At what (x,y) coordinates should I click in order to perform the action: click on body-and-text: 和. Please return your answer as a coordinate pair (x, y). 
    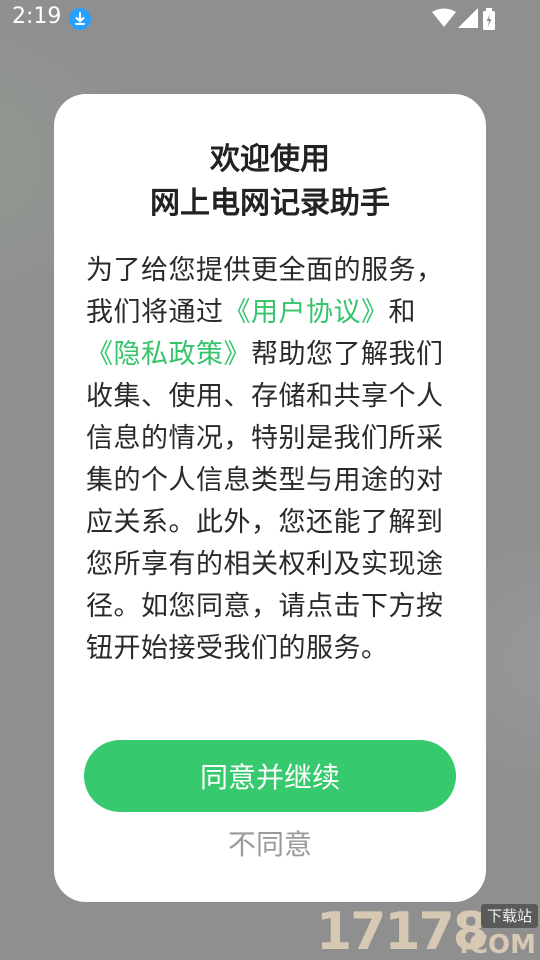
    Looking at the image, I should click on (402, 312).